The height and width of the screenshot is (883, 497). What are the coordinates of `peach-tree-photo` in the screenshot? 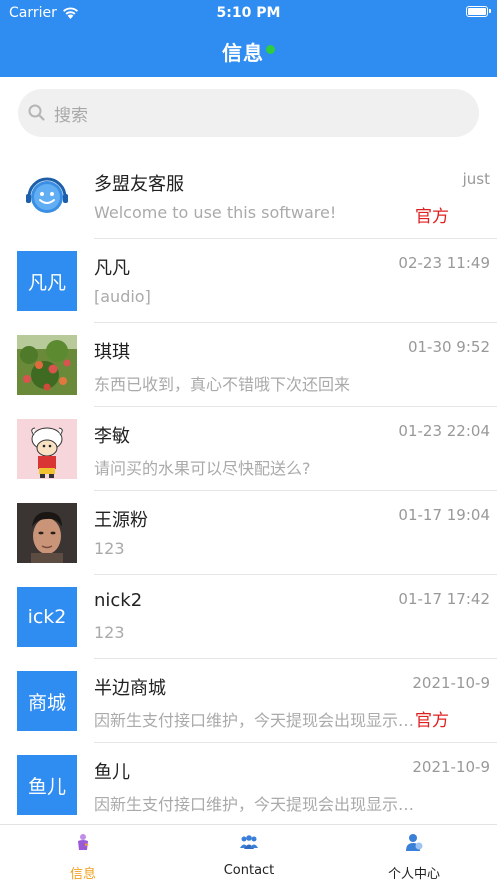 It's located at (47, 365).